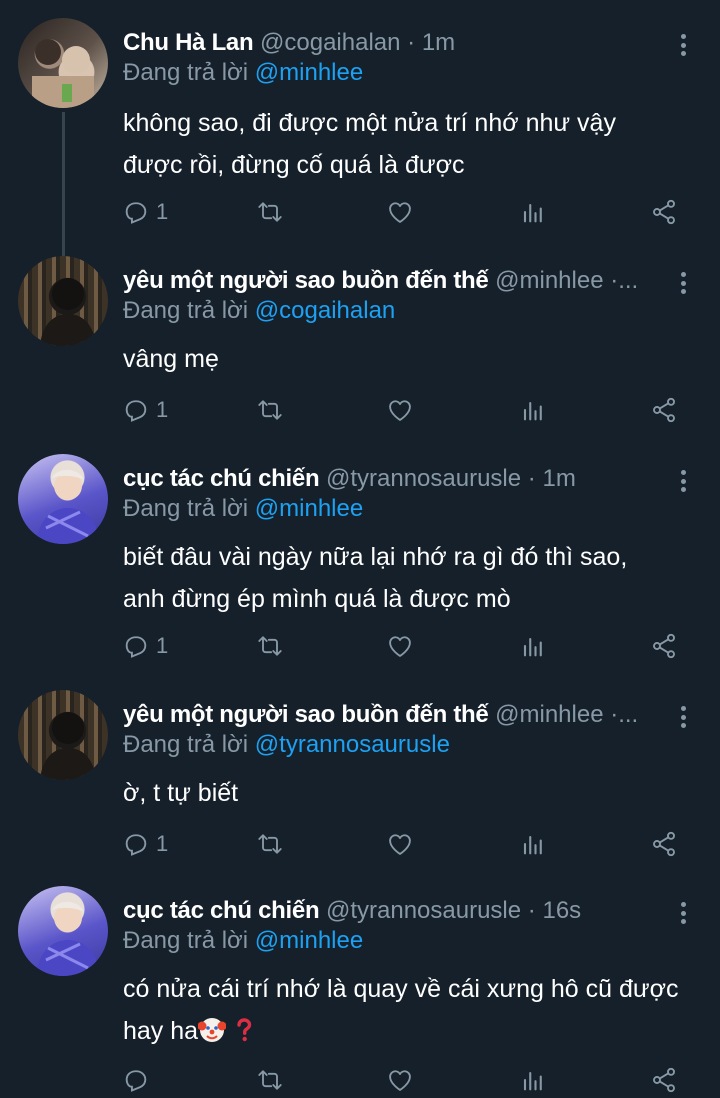 This screenshot has height=1098, width=720. Describe the element at coordinates (360, 212) in the screenshot. I see `tweet-actions: 1` at that location.